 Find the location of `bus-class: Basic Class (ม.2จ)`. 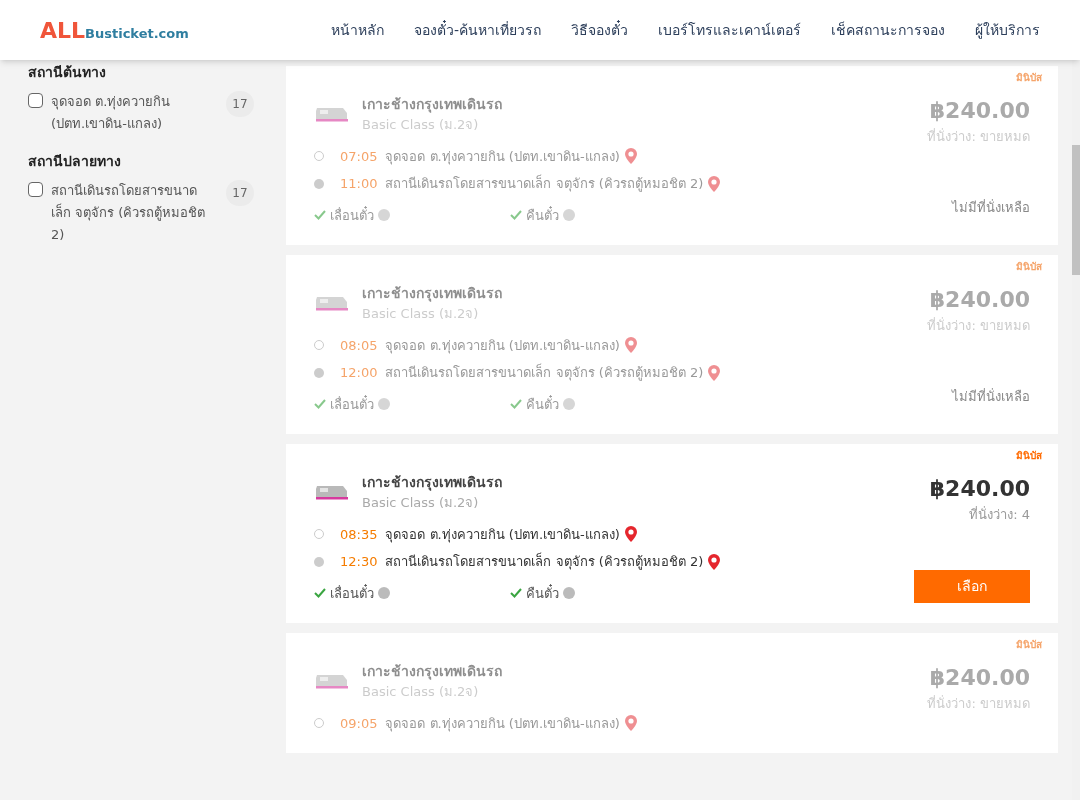

bus-class: Basic Class (ม.2จ) is located at coordinates (421, 503).